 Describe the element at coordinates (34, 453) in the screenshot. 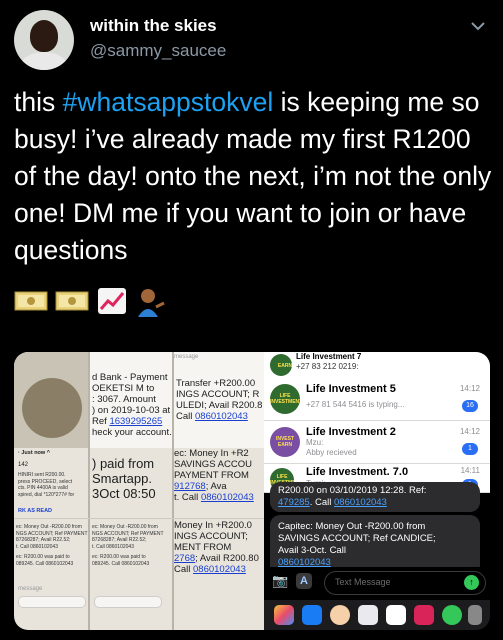

I see `just-now-label: · Just now ^` at that location.